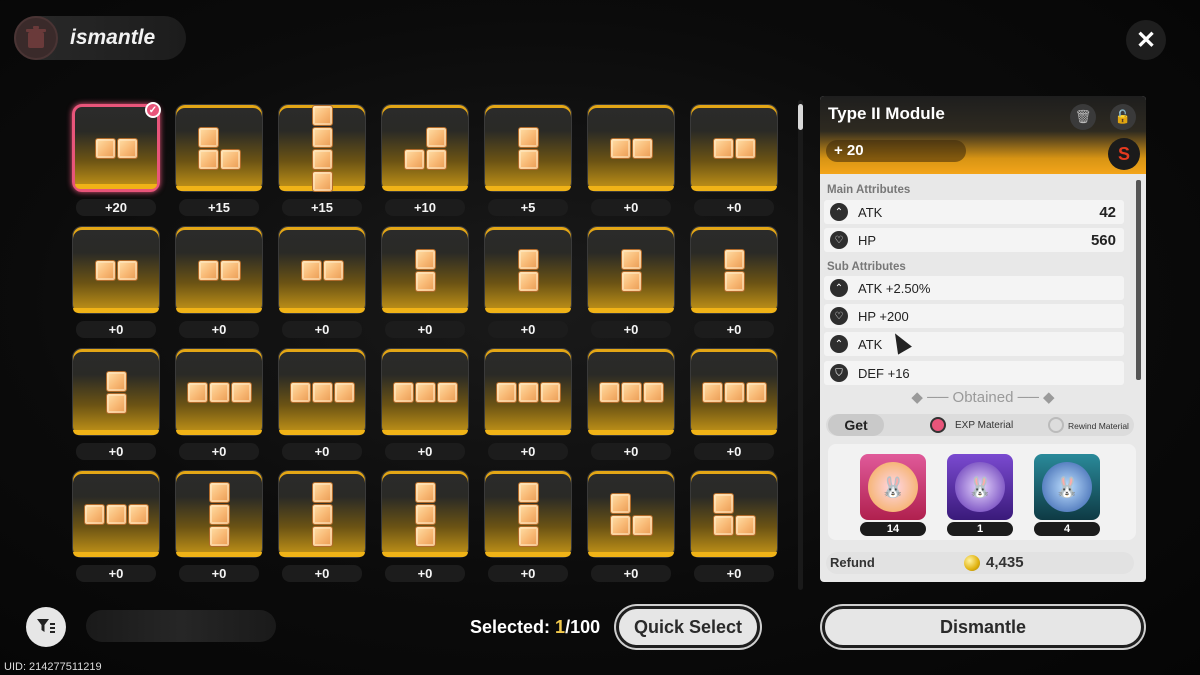  Describe the element at coordinates (1146, 40) in the screenshot. I see `close-button: ✕` at that location.